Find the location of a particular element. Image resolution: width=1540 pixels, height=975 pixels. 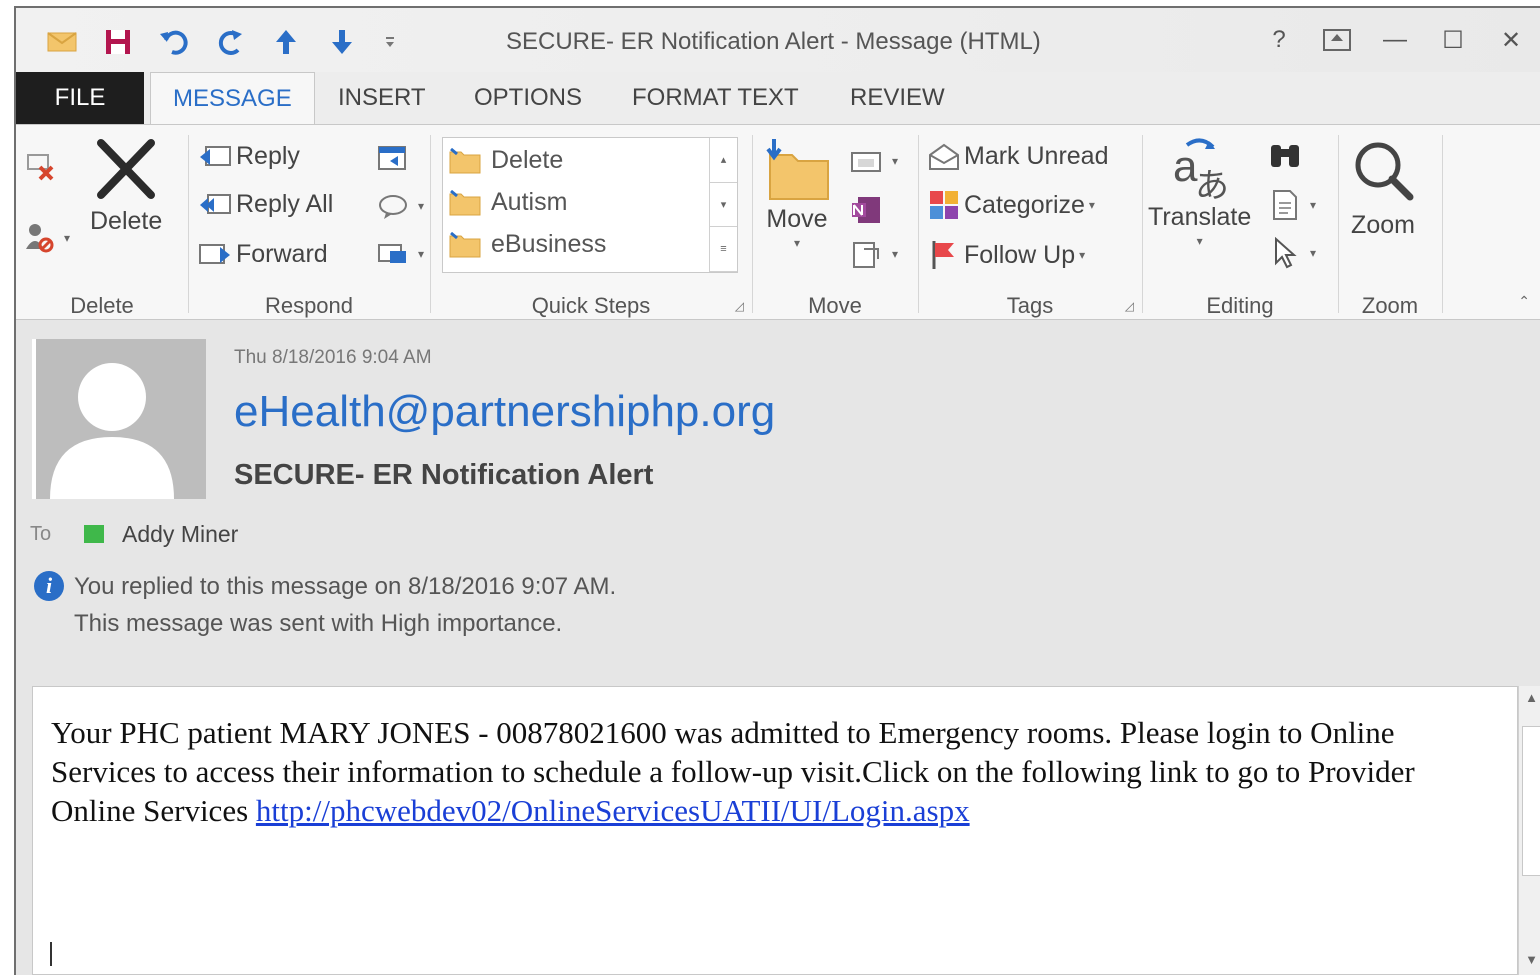

help-button: ? is located at coordinates (1279, 40).